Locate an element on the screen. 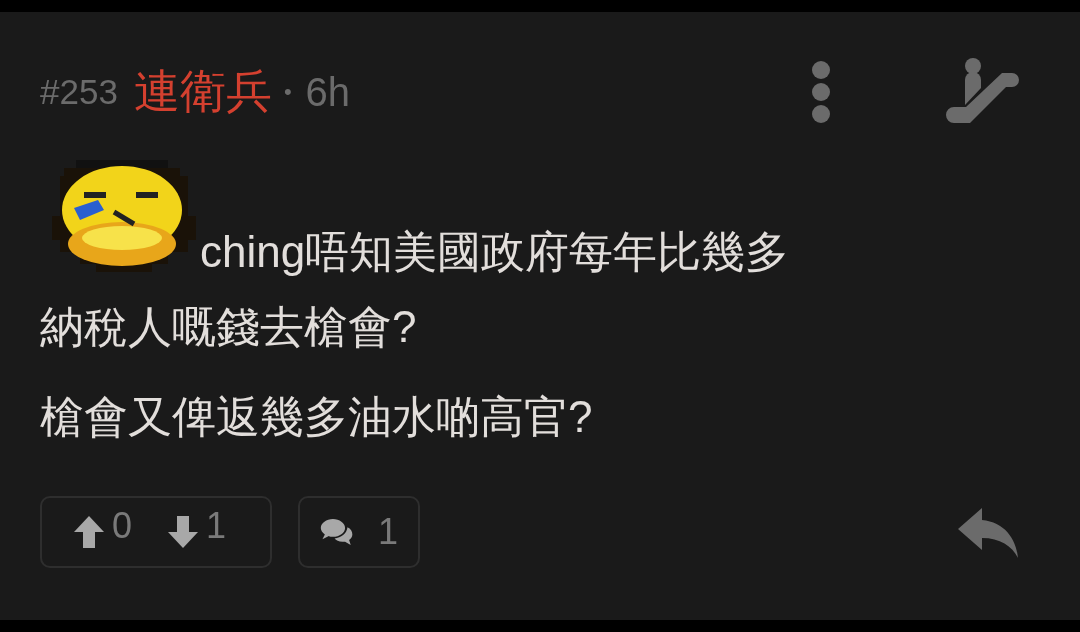 The width and height of the screenshot is (1080, 632). post-text-line: ching唔知美國政府每年比幾多 is located at coordinates (495, 252).